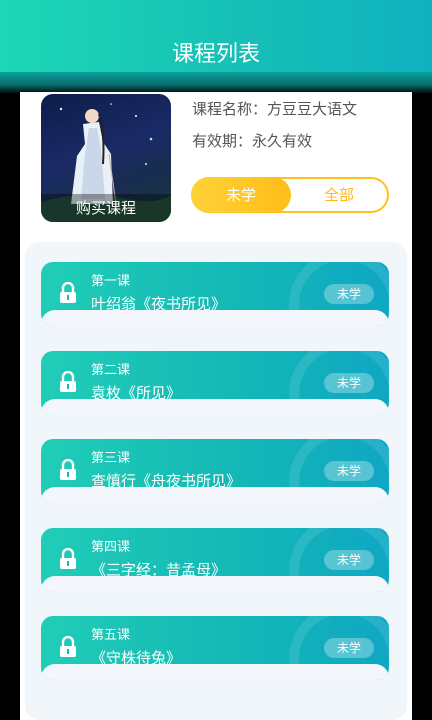 Image resolution: width=432 pixels, height=720 pixels. I want to click on lesson-card: 第一课 叶绍翁《夜书所见》 未学, so click(215, 294).